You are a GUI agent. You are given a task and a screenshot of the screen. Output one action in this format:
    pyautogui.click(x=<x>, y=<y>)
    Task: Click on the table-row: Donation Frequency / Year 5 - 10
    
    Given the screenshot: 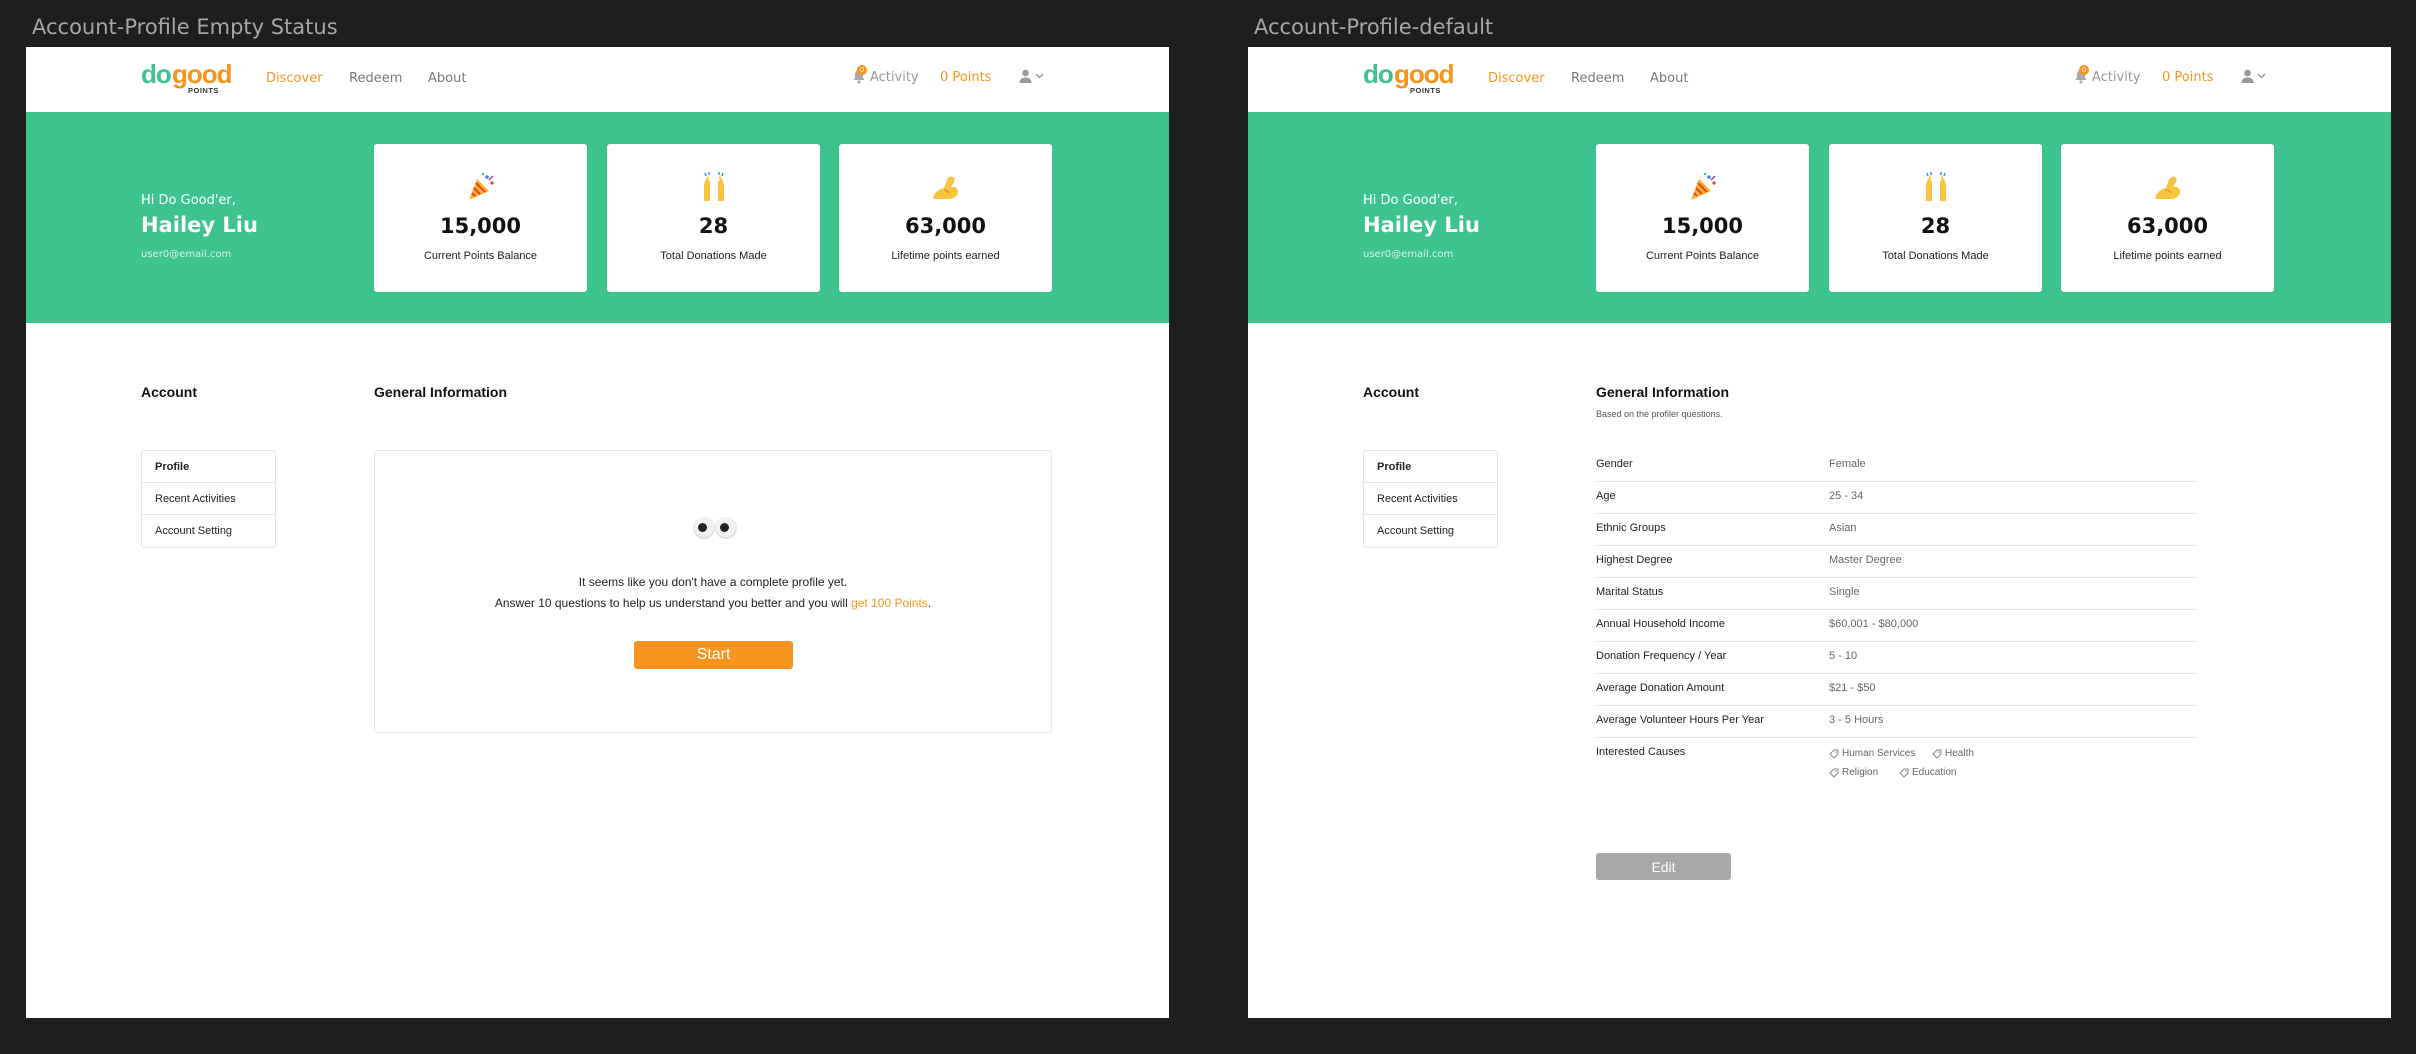 What is the action you would take?
    pyautogui.click(x=1896, y=658)
    